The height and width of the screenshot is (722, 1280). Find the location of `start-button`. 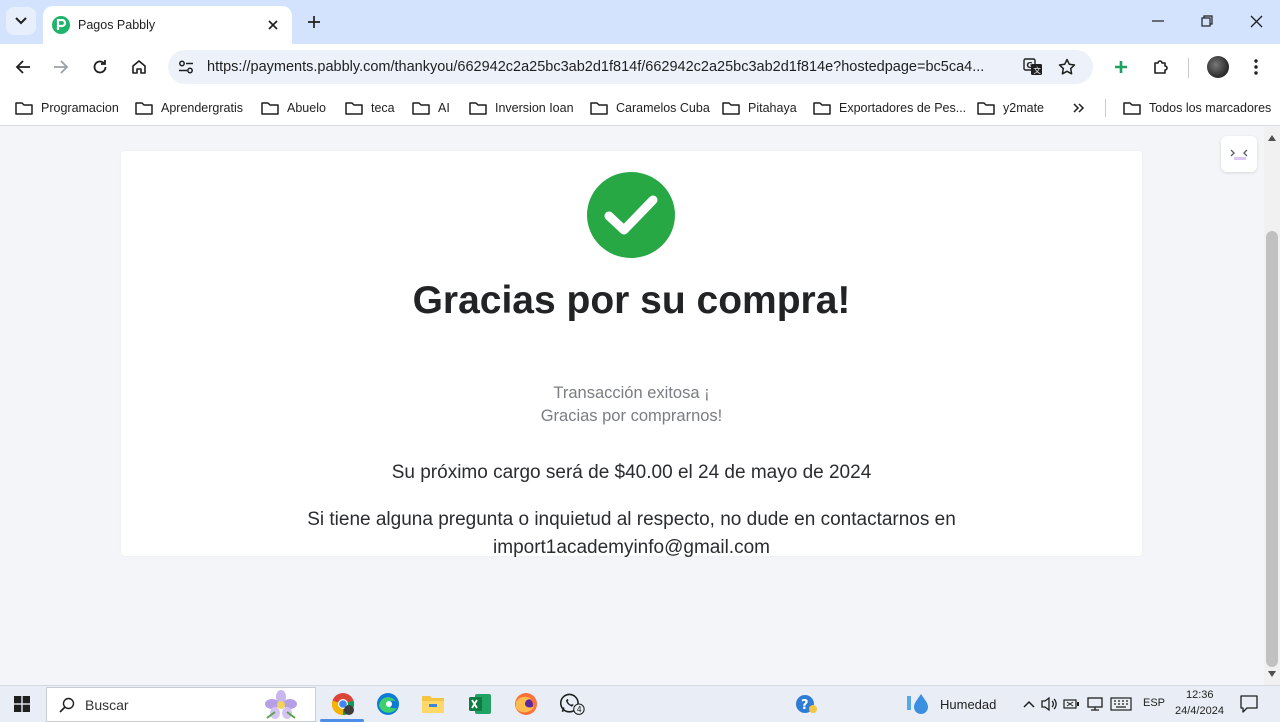

start-button is located at coordinates (22, 706).